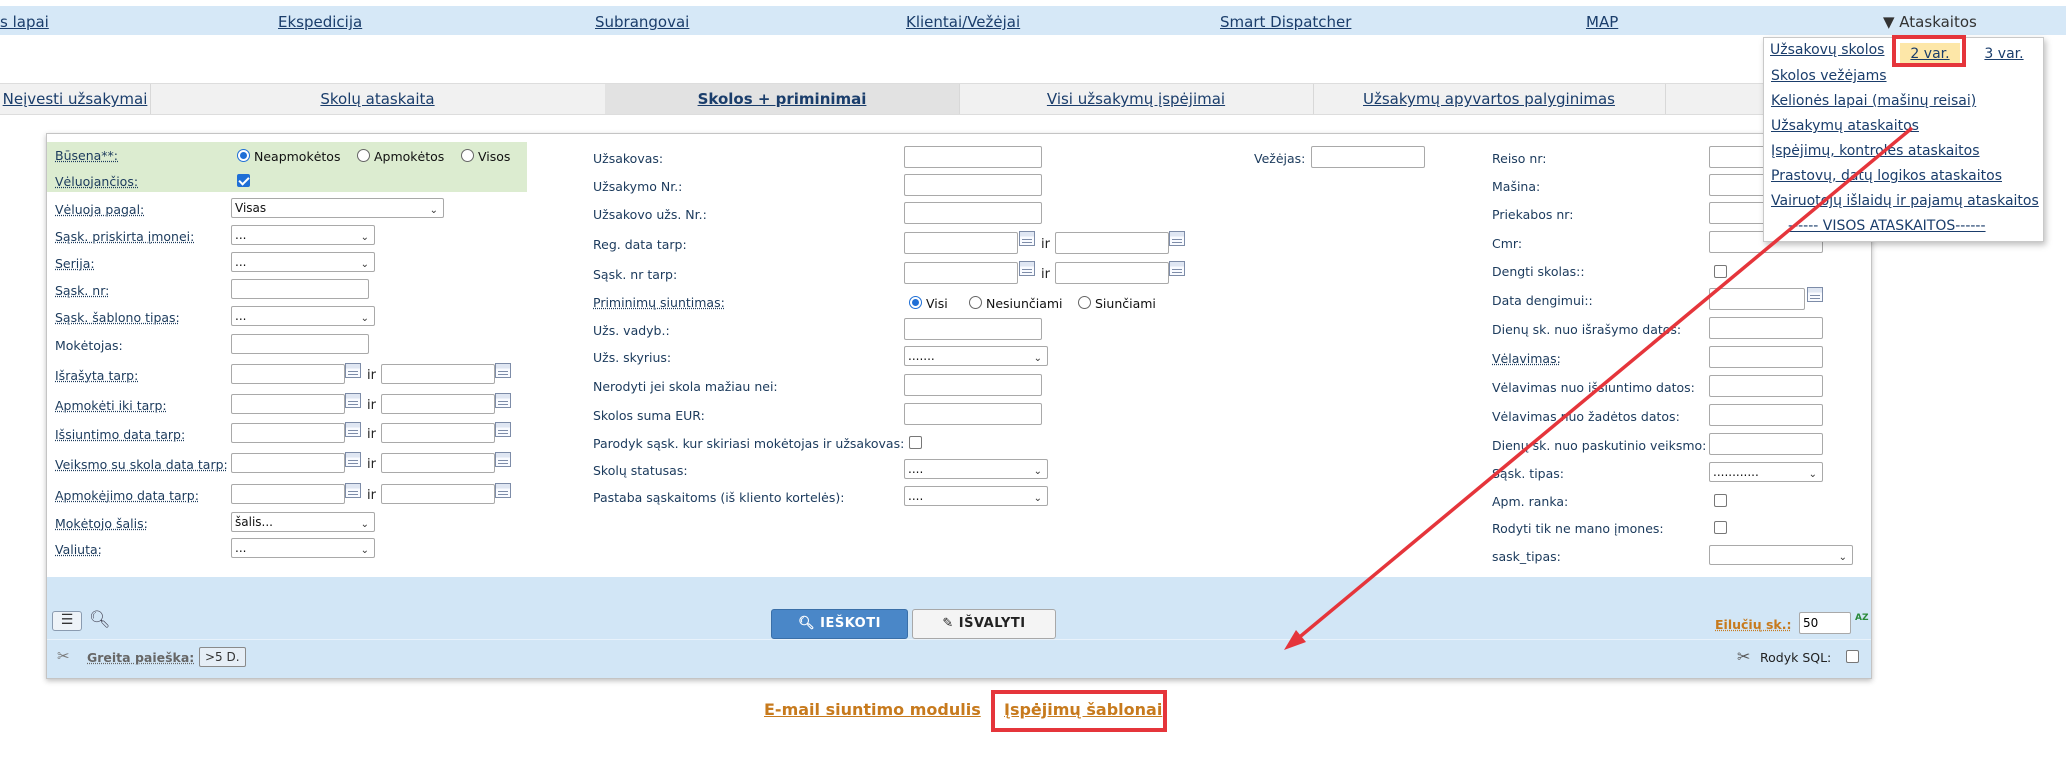  I want to click on nerodyti-input, so click(973, 385).